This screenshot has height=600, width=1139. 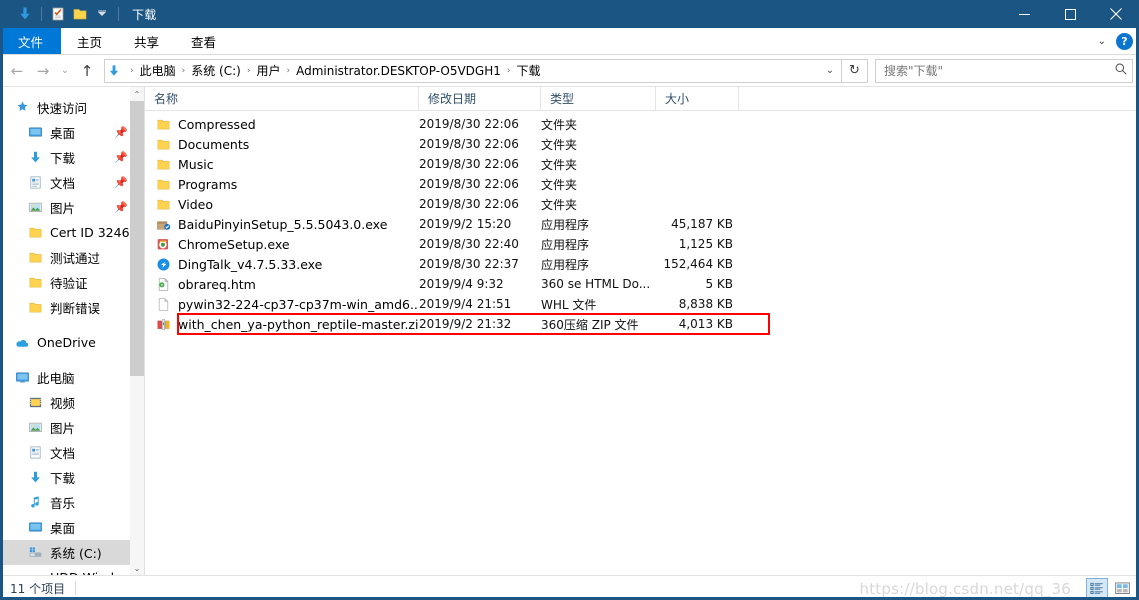 What do you see at coordinates (999, 70) in the screenshot?
I see `search-input` at bounding box center [999, 70].